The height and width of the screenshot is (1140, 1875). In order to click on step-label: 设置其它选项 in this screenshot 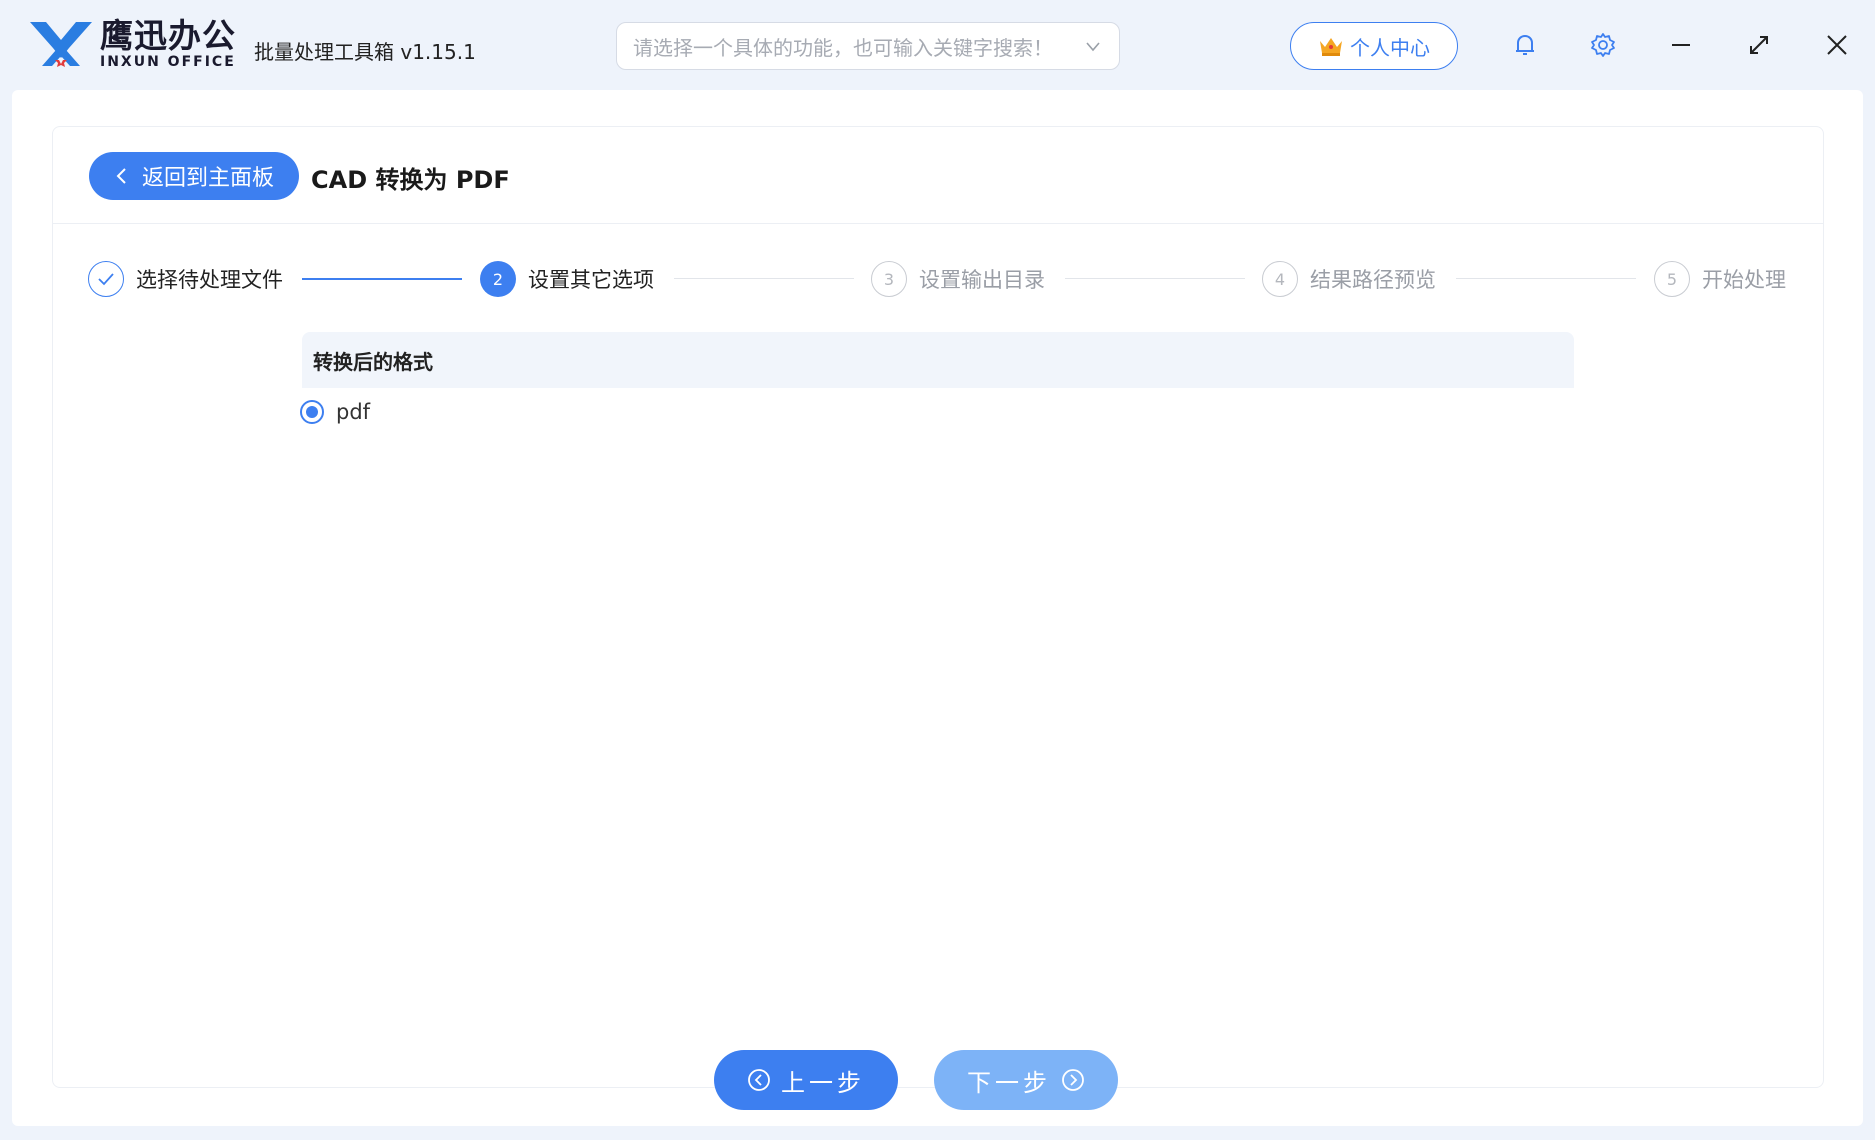, I will do `click(591, 280)`.